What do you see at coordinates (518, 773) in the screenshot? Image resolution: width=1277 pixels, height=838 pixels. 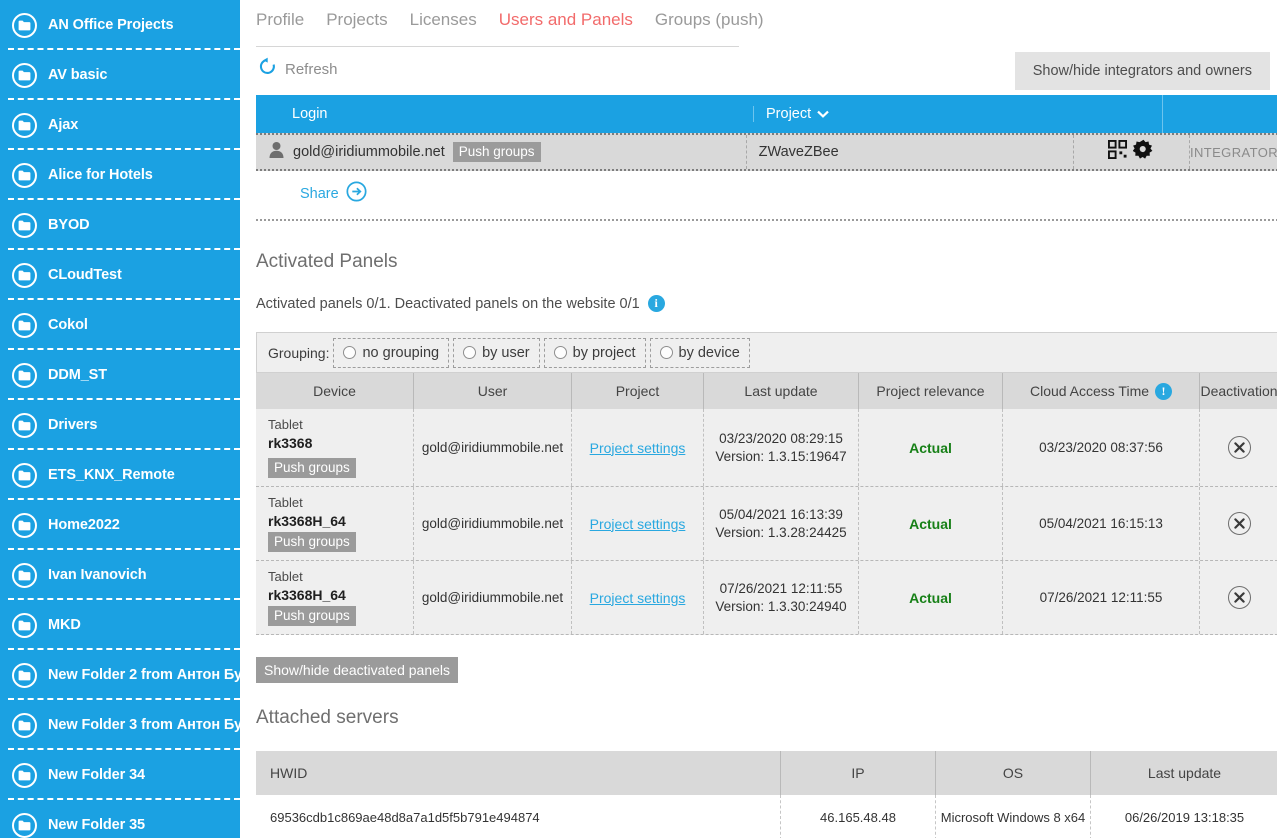 I see `column-header-hwid: HWID` at bounding box center [518, 773].